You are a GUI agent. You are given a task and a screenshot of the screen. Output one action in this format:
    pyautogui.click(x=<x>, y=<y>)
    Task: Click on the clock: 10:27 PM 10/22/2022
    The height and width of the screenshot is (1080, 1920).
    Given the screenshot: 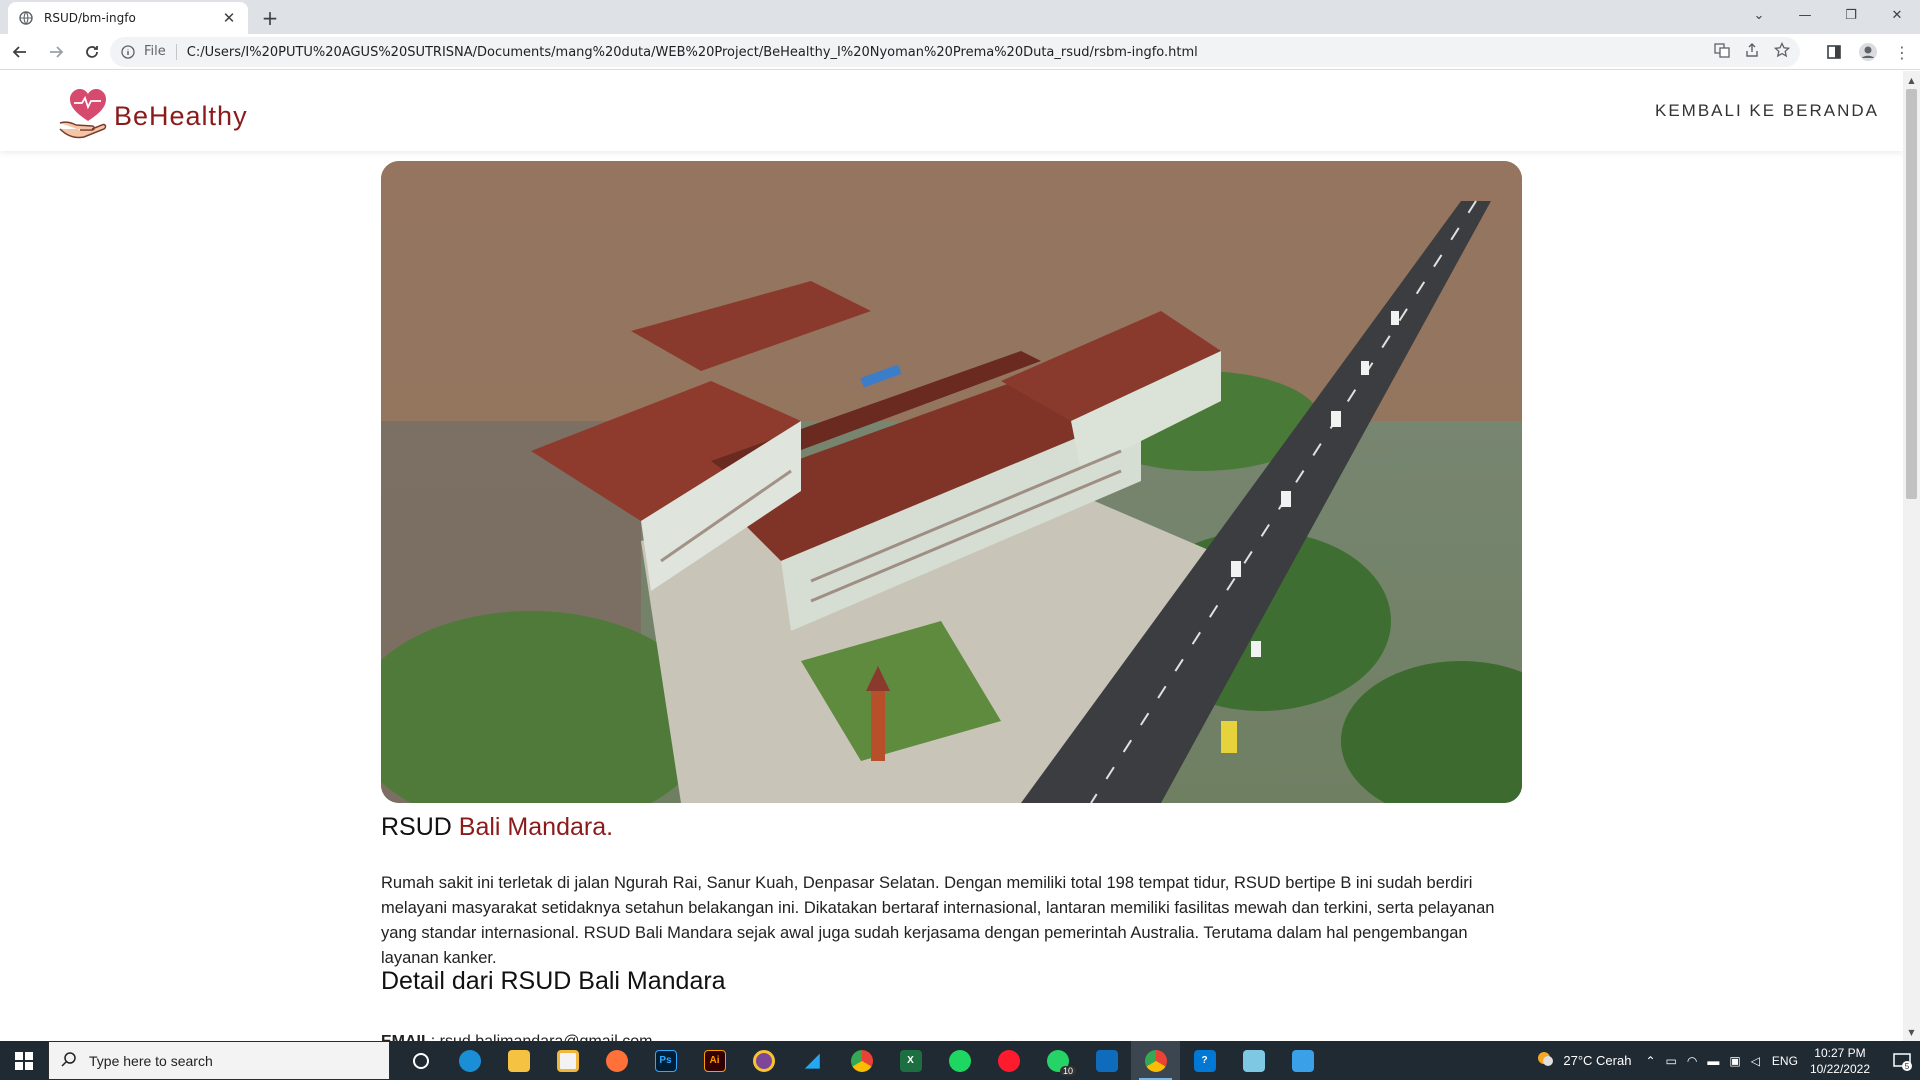 What is the action you would take?
    pyautogui.click(x=1840, y=1061)
    